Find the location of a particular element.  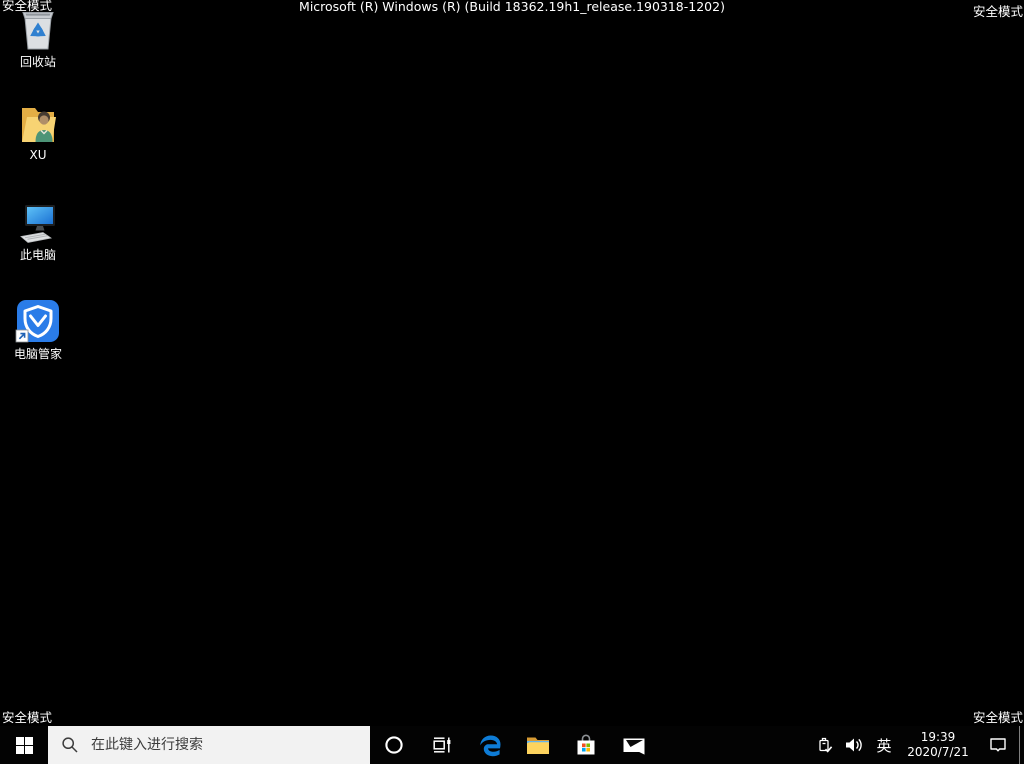

clock-date: 2020/7/21 is located at coordinates (938, 752).